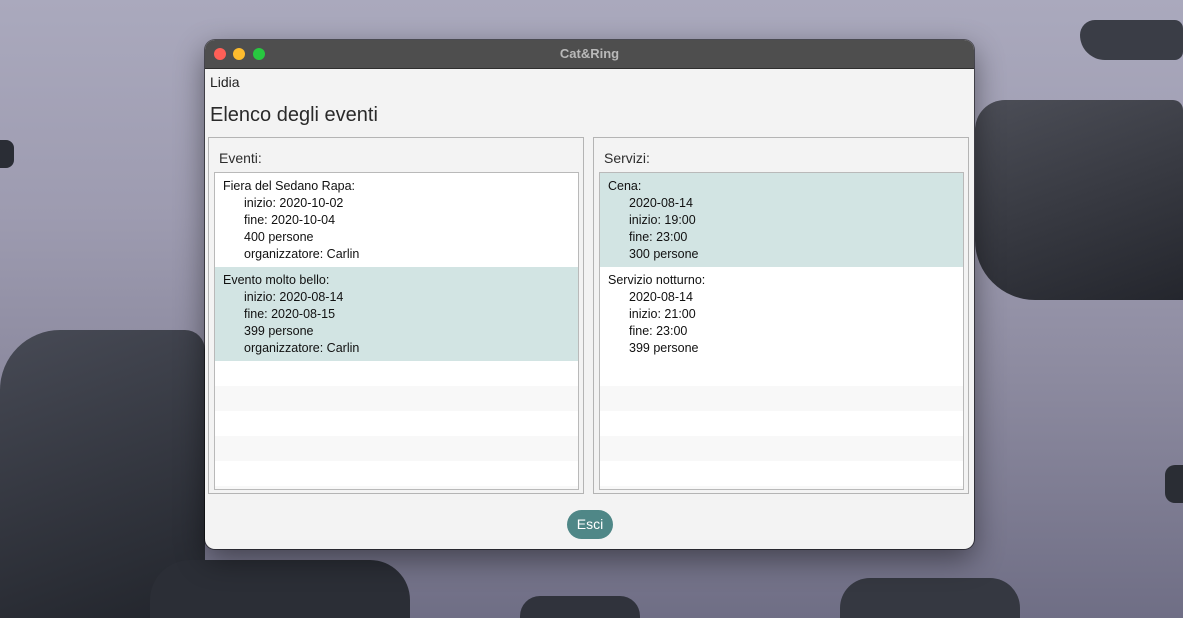 The width and height of the screenshot is (1183, 618). I want to click on list-item-detail: inizio: 19:00, so click(662, 220).